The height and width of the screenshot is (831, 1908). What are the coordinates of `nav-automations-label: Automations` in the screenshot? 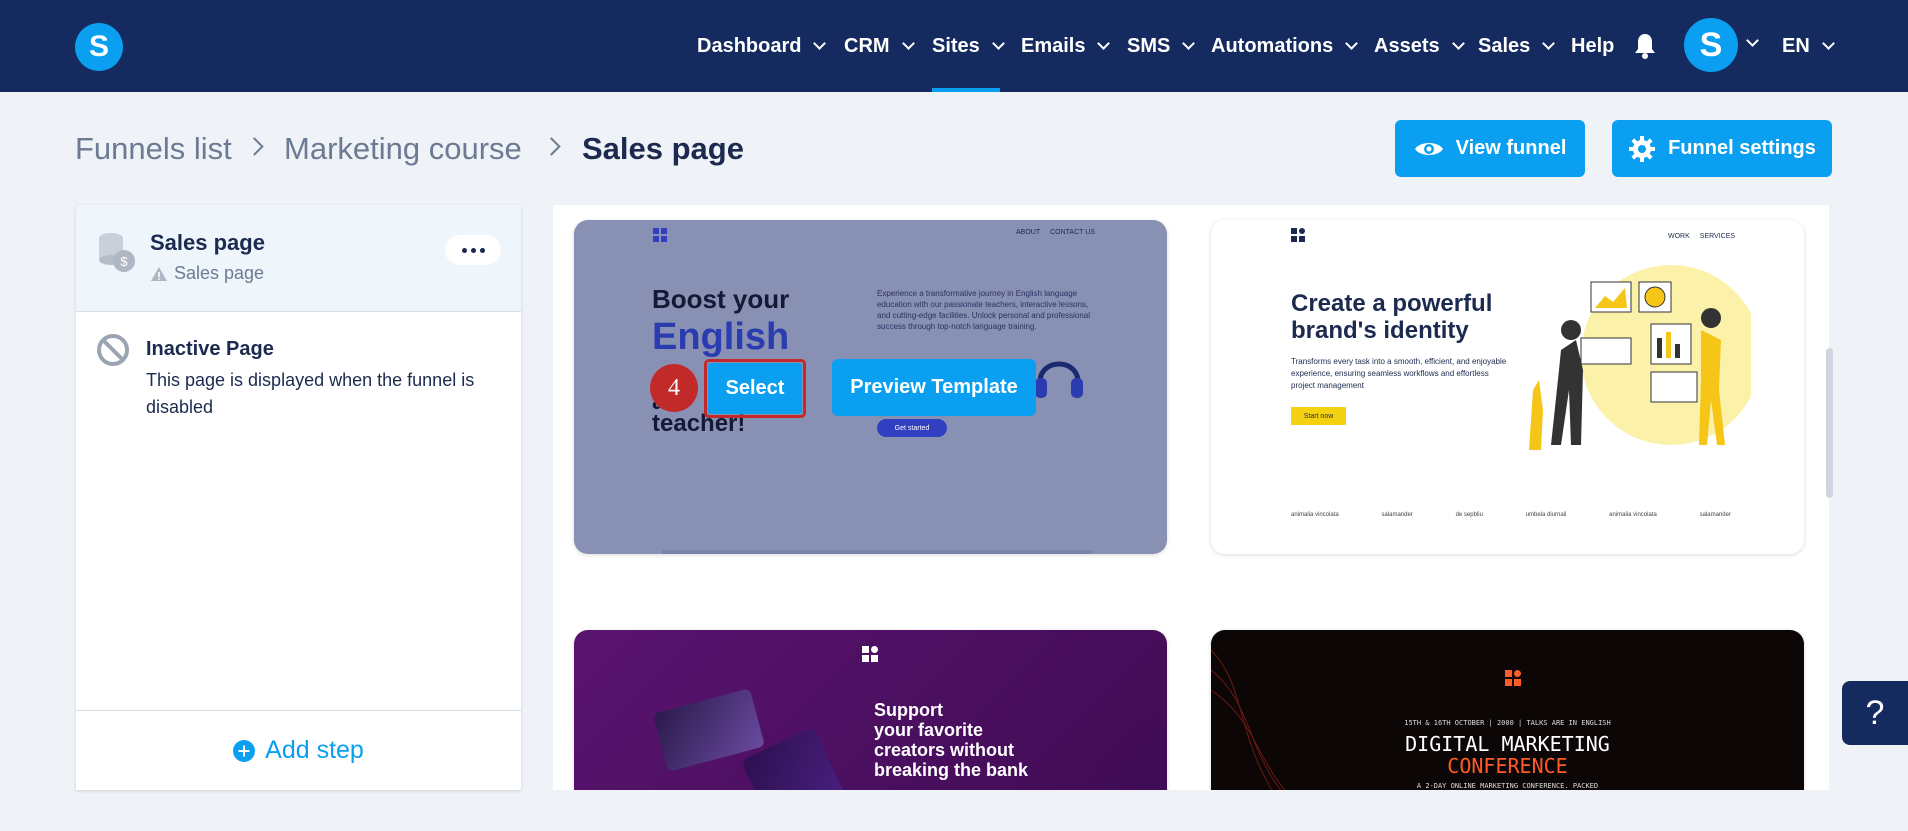 It's located at (1272, 45).